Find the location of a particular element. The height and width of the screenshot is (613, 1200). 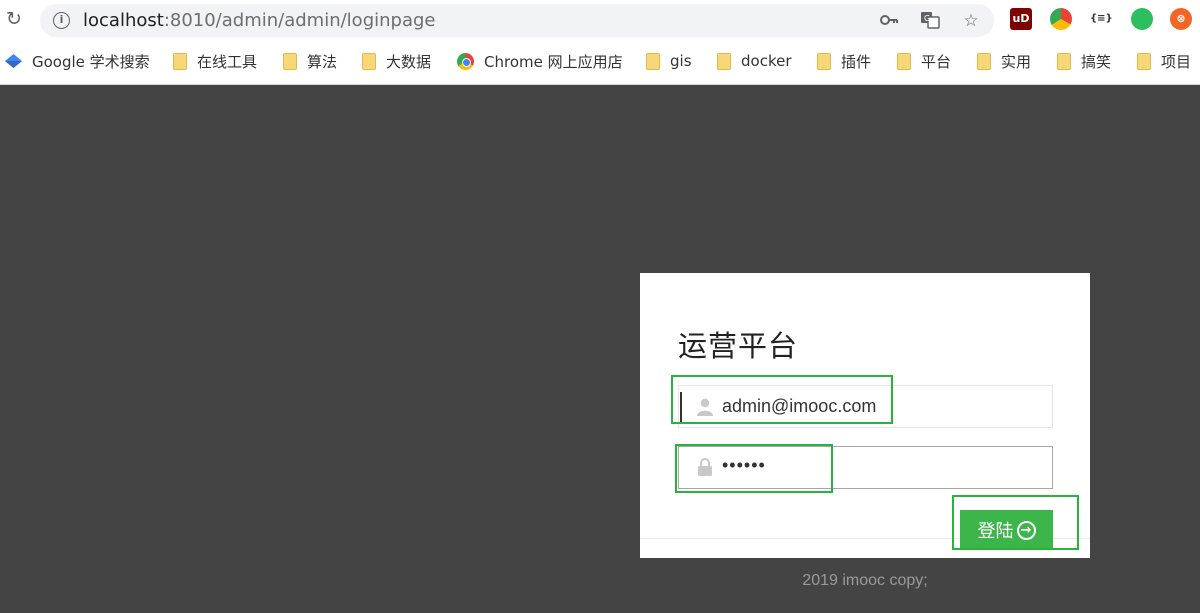

username-field: admin@imooc.com is located at coordinates (865, 406).